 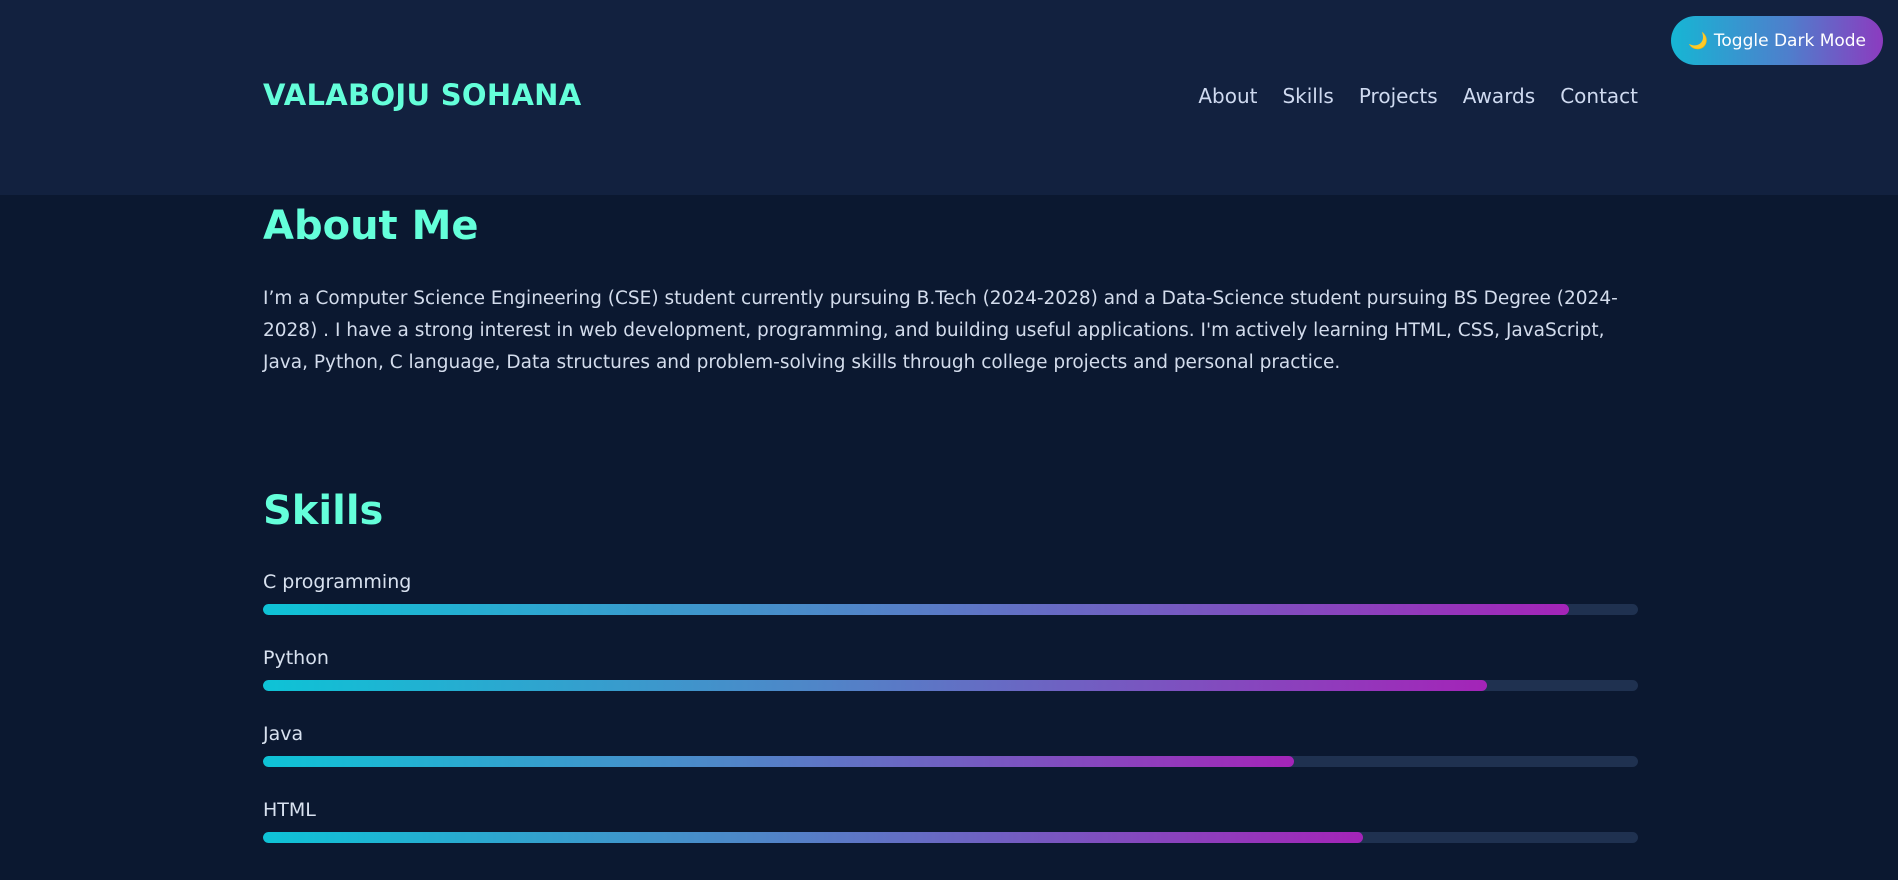 I want to click on skill-item: HTML, so click(x=950, y=820).